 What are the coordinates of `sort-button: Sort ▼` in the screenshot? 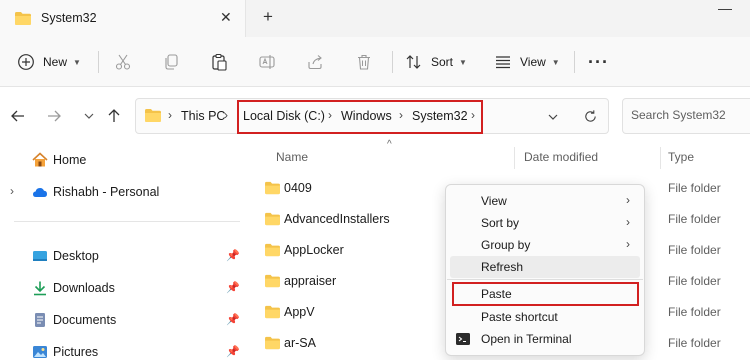 It's located at (436, 62).